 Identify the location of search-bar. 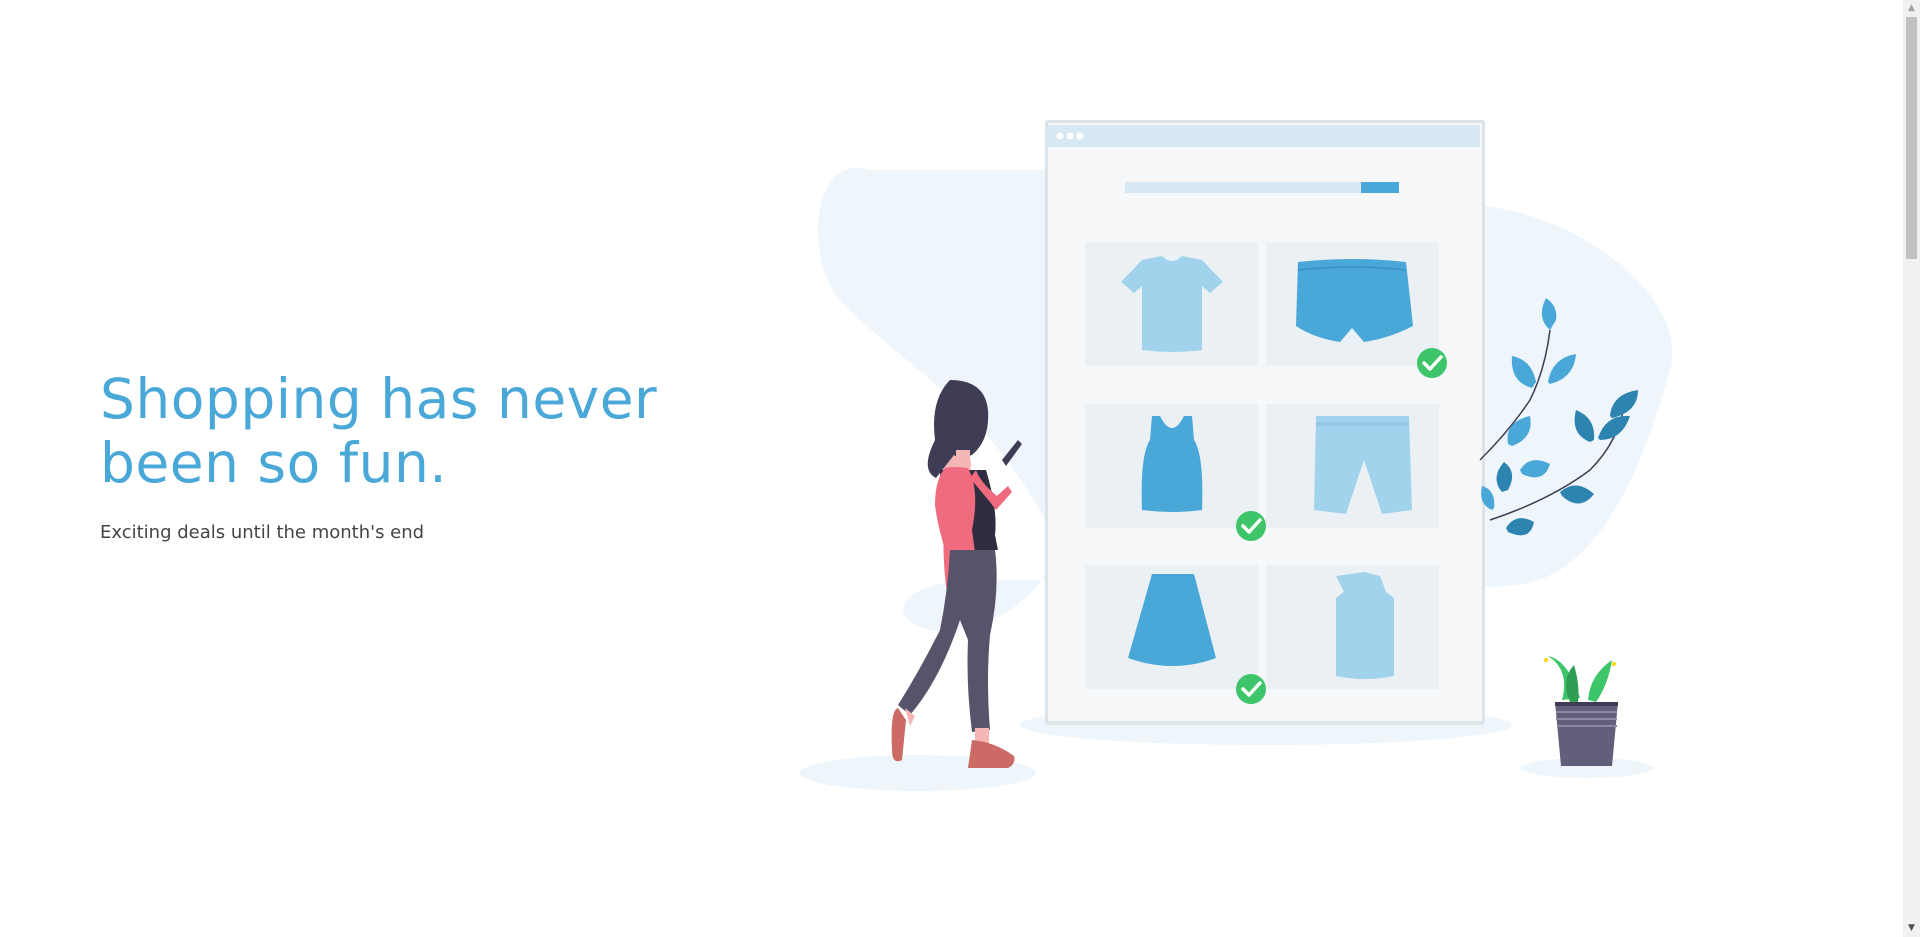
(1262, 187).